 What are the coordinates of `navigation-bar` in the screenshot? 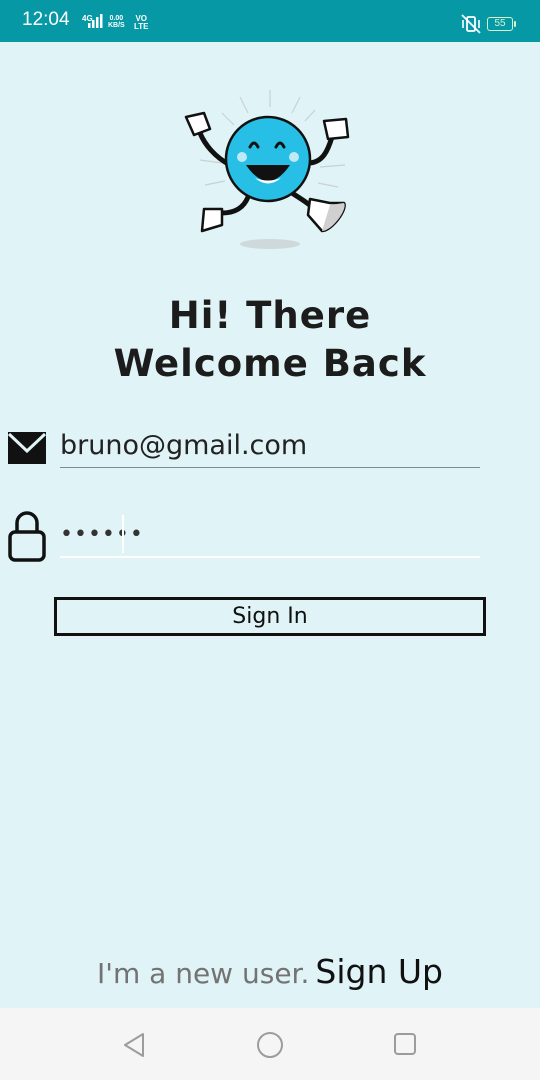 It's located at (270, 1044).